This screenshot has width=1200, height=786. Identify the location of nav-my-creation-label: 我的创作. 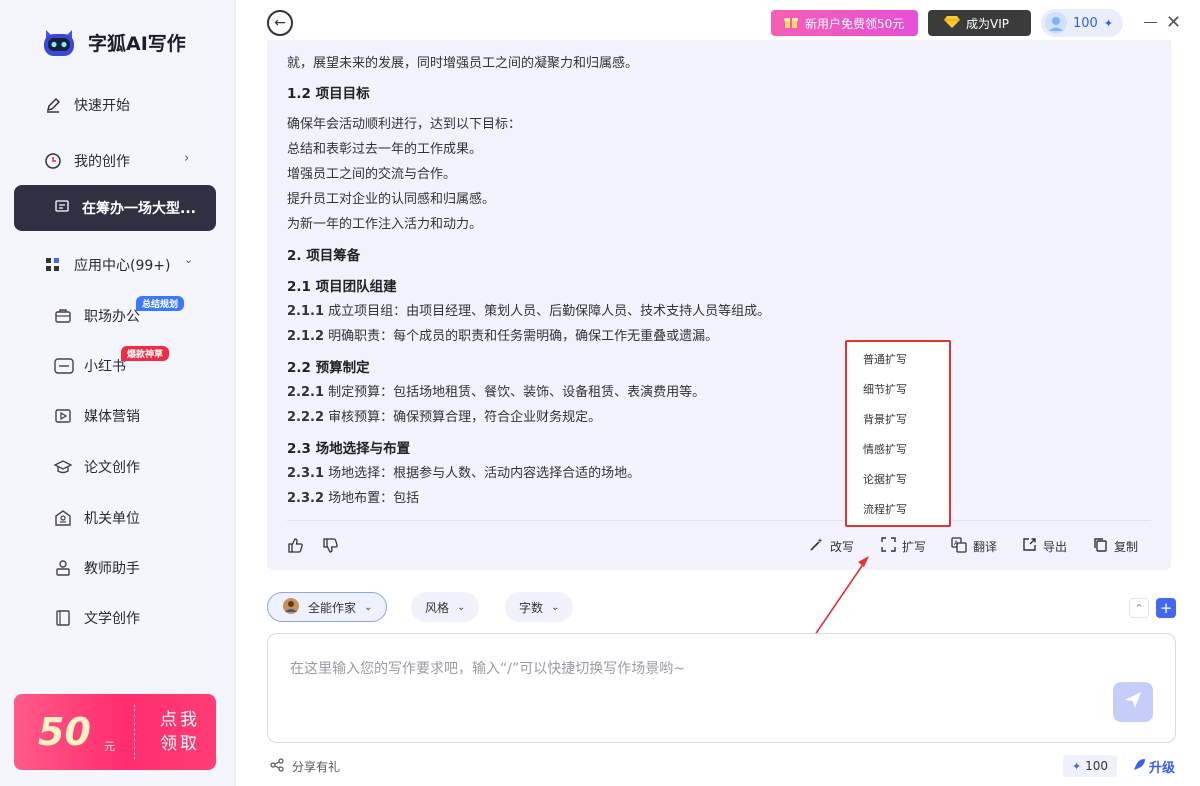
(102, 162).